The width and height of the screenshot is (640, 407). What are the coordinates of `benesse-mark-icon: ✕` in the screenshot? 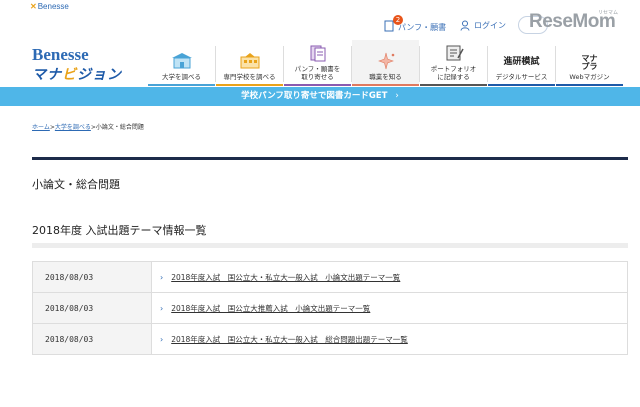 It's located at (33, 6).